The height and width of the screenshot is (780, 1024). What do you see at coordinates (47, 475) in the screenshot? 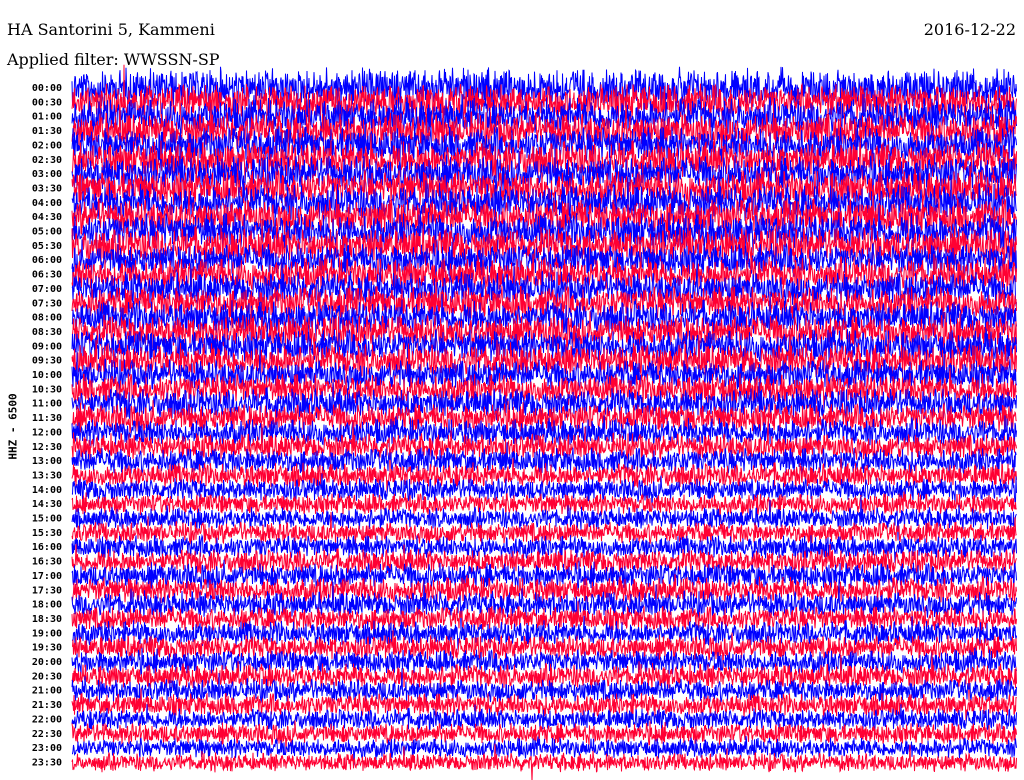
I see `row-time-label: 13:30` at bounding box center [47, 475].